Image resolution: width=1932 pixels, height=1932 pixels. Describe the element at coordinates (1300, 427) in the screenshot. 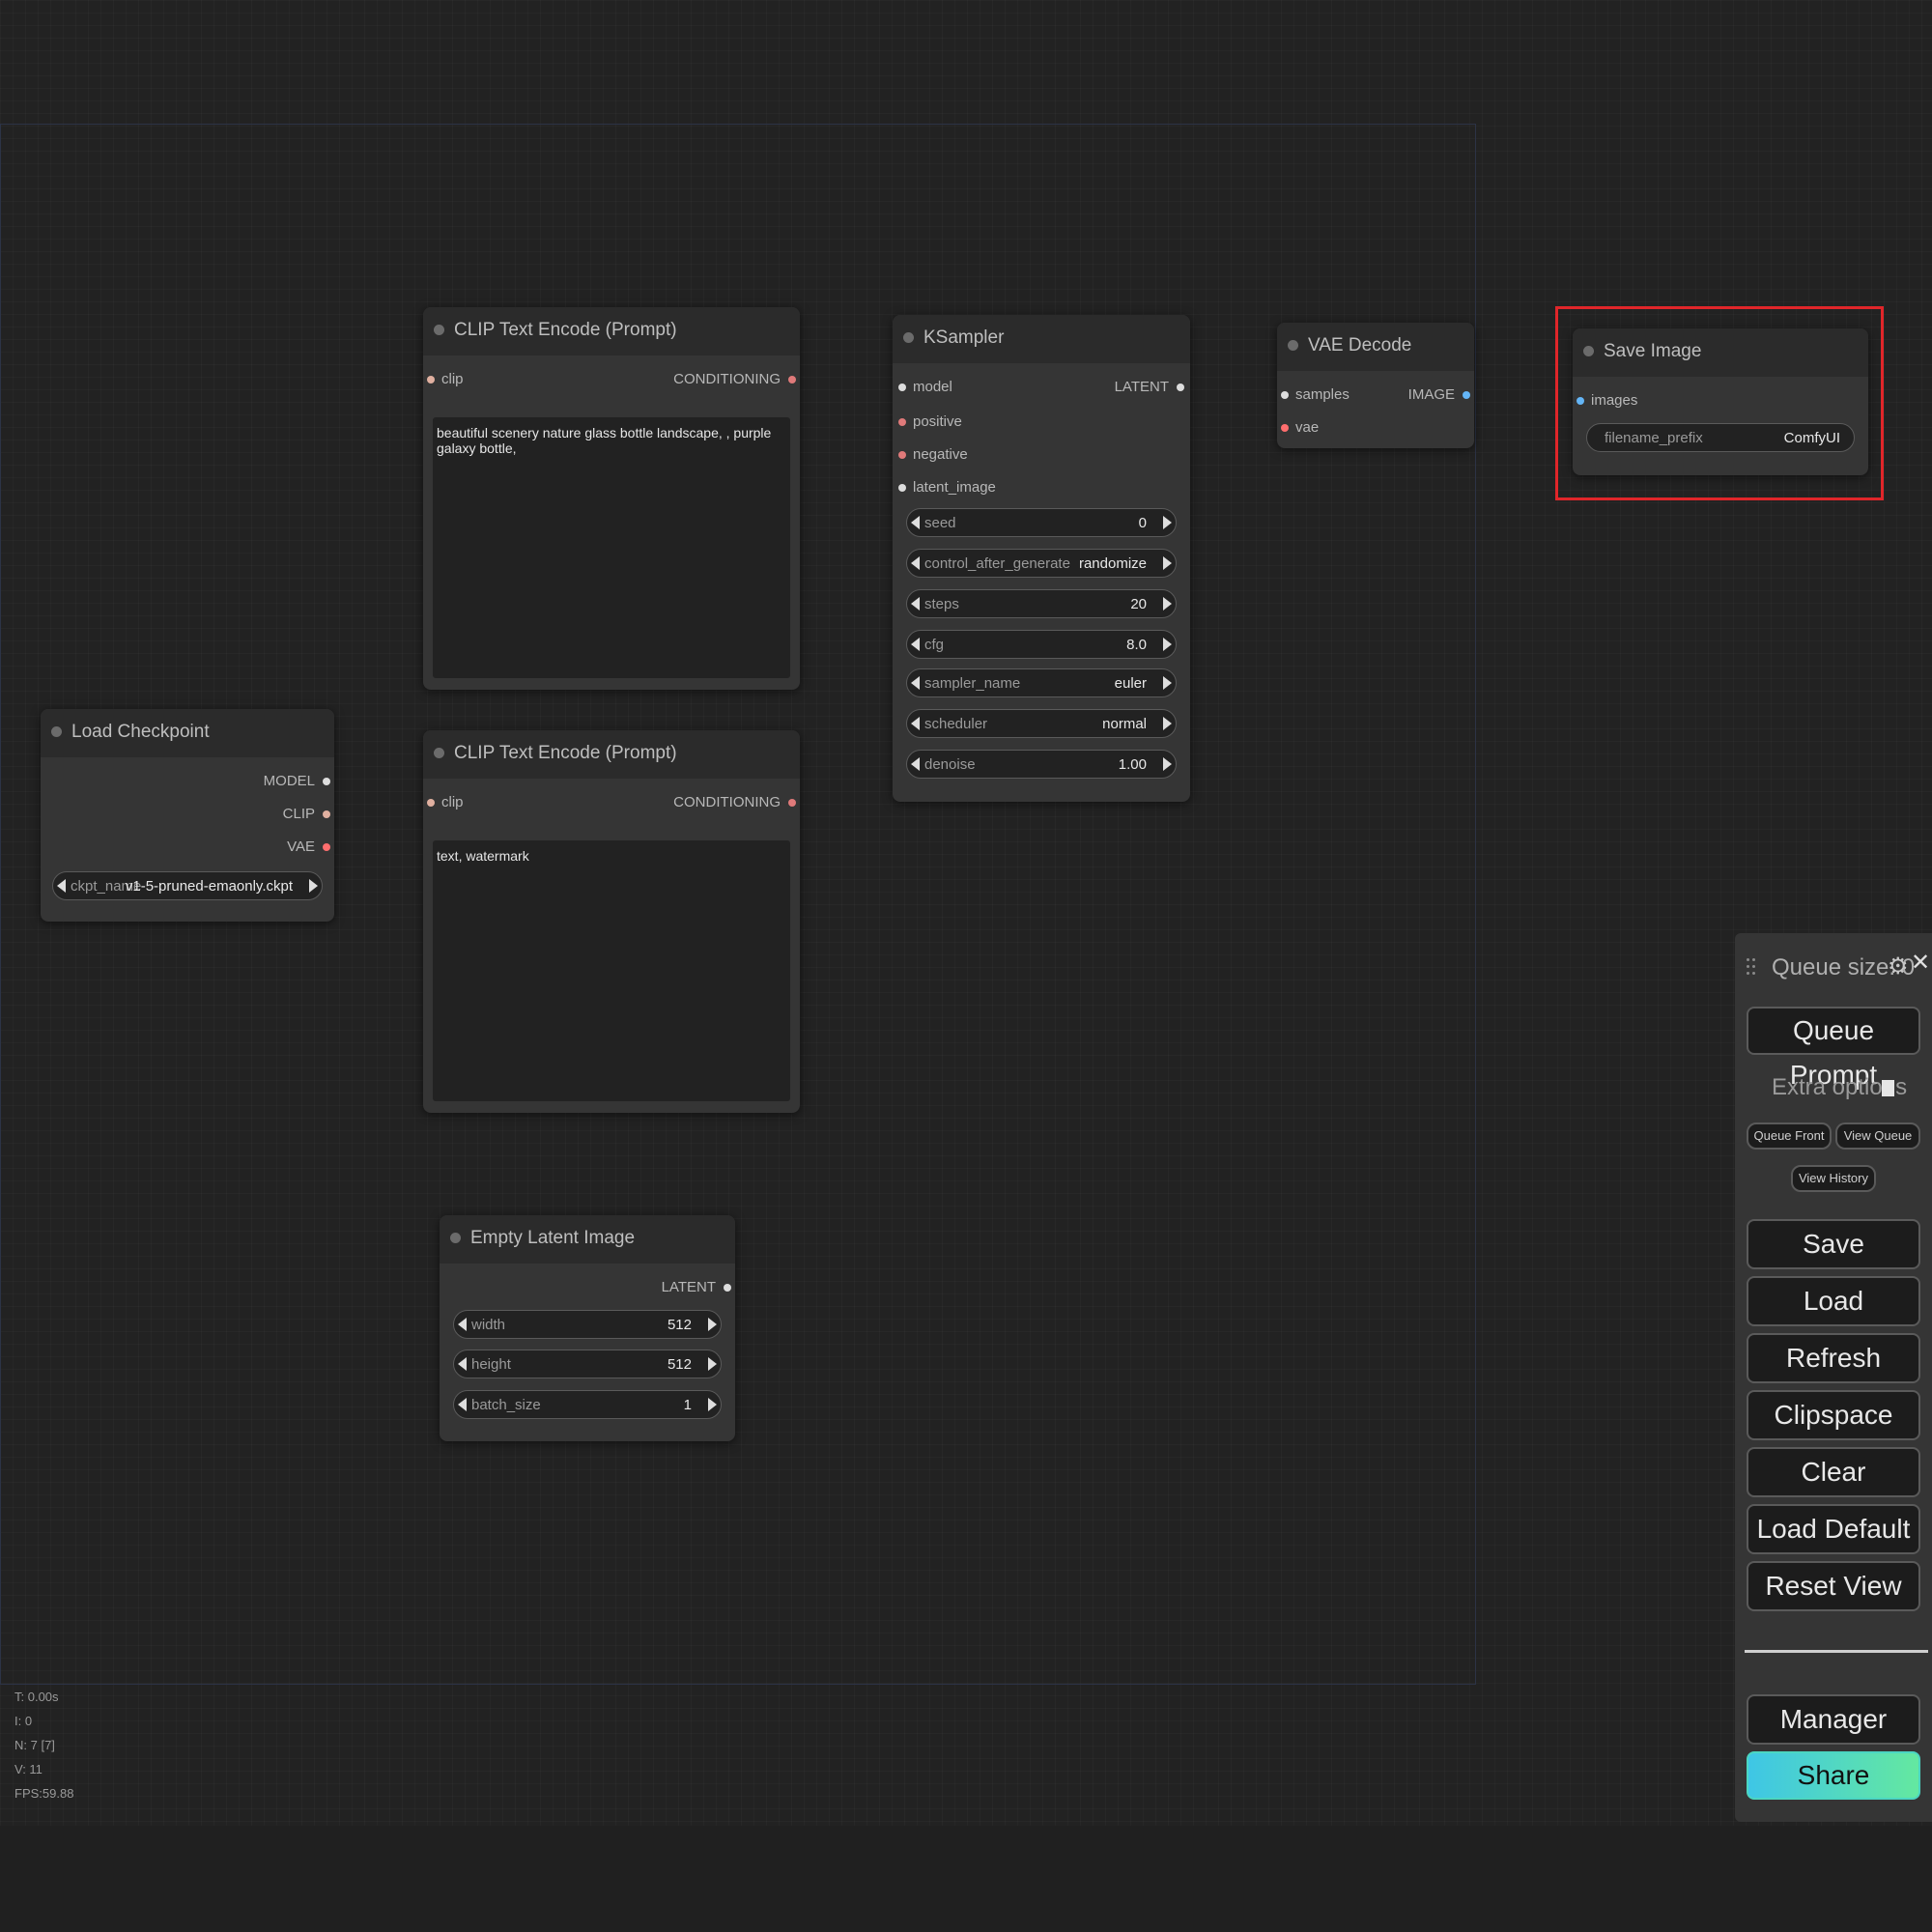

I see `input-slot-vae: vae` at that location.